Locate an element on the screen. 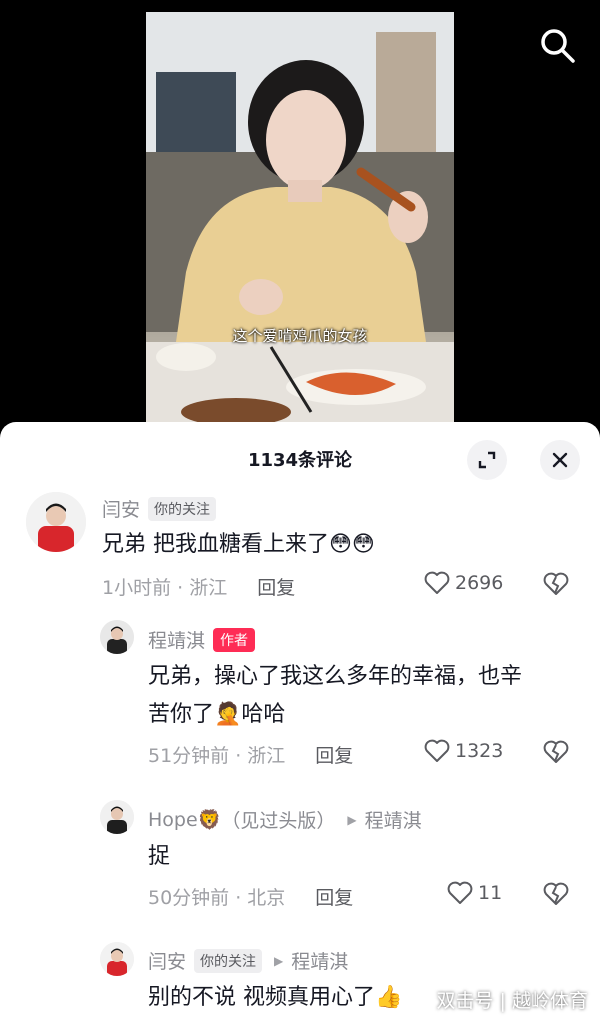  like-button: 1323 is located at coordinates (463, 751).